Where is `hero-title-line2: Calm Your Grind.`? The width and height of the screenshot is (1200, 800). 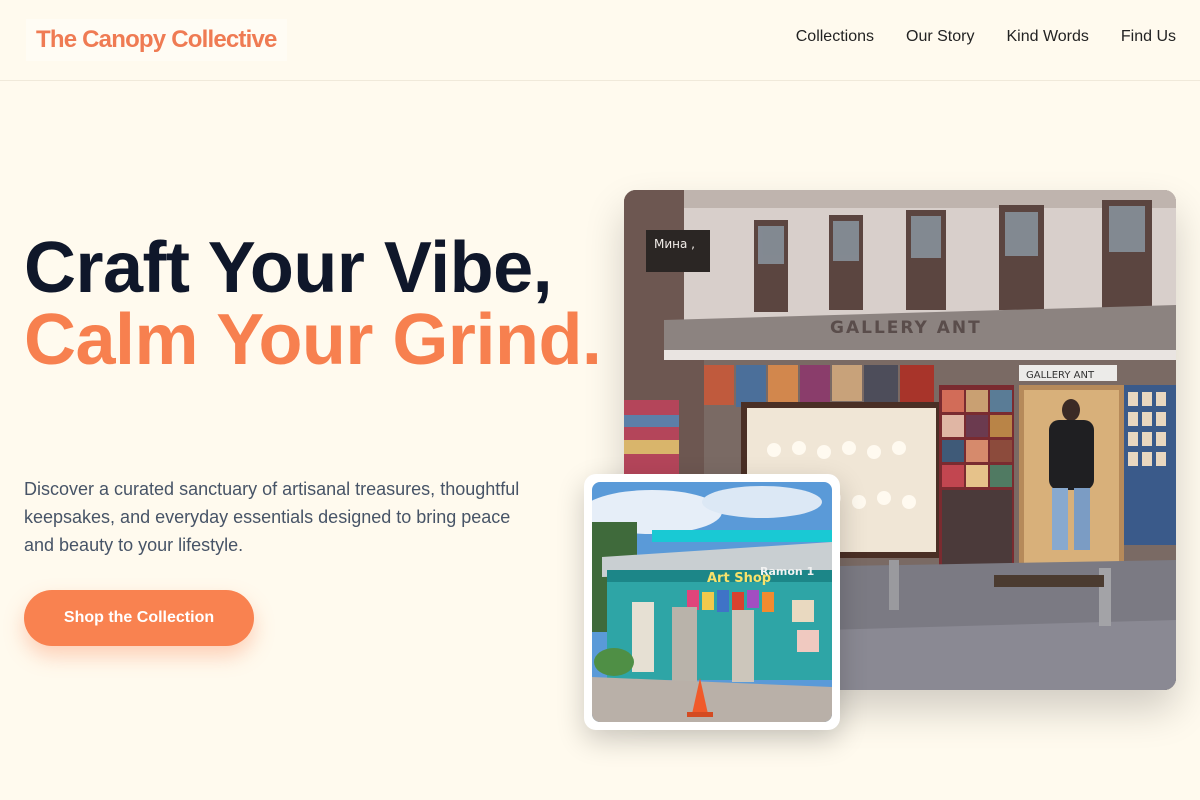 hero-title-line2: Calm Your Grind. is located at coordinates (313, 340).